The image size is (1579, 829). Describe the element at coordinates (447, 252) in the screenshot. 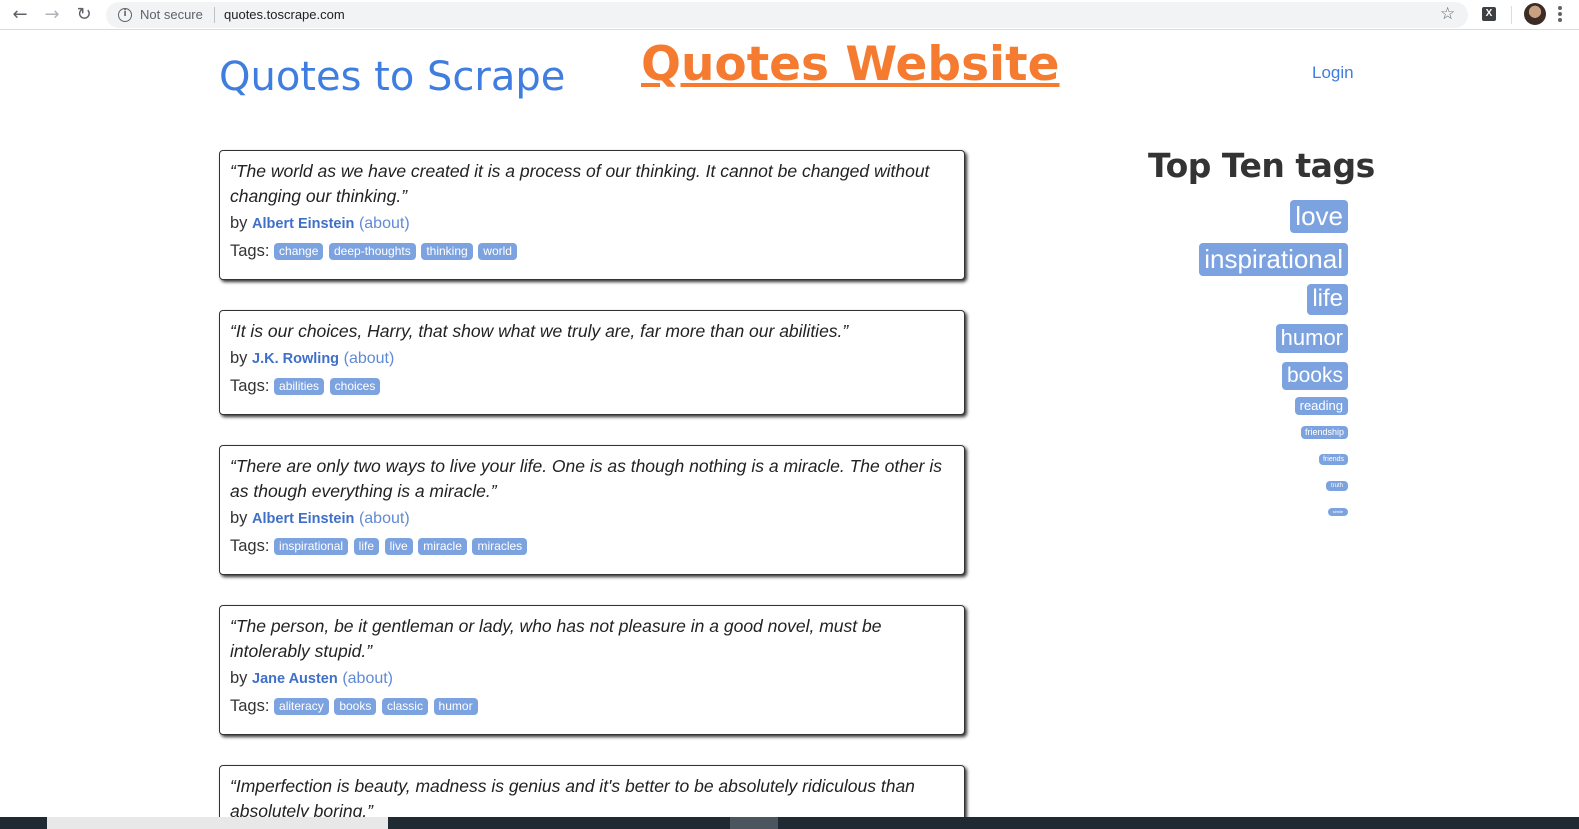

I see `tag-link: thinking` at that location.